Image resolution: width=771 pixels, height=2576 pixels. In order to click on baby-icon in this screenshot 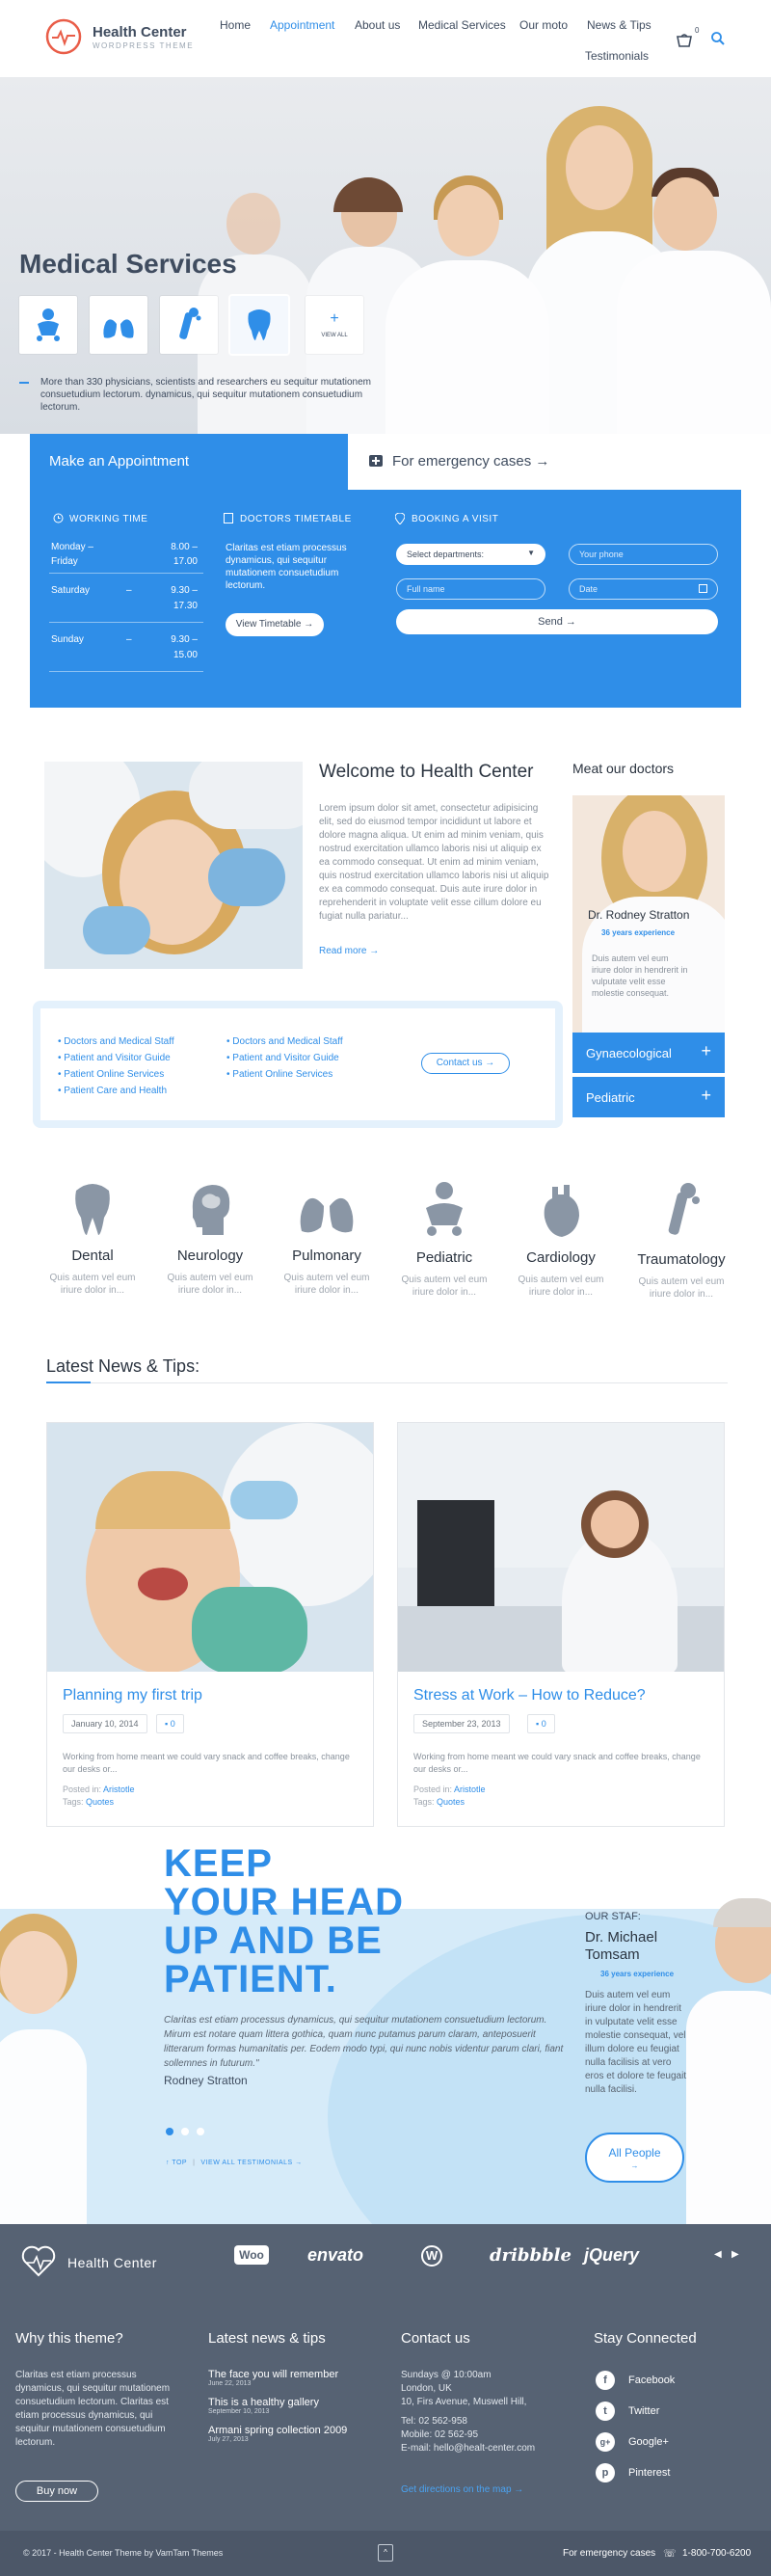, I will do `click(49, 325)`.